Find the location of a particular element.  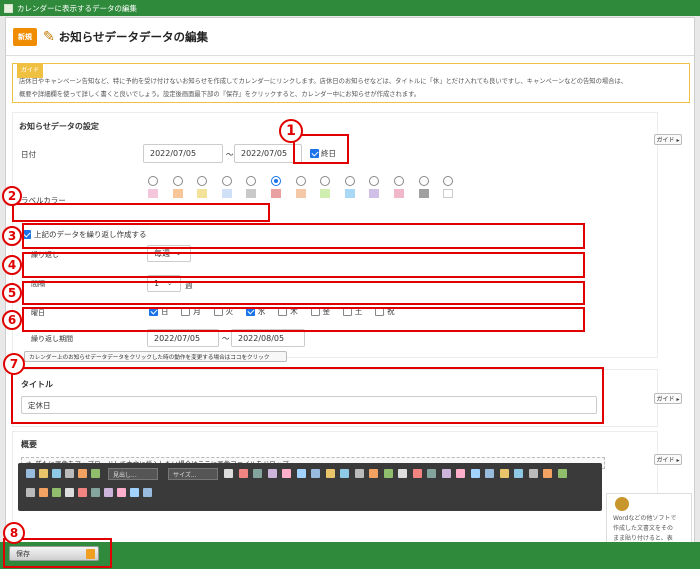

pencil-icon: ✎ is located at coordinates (49, 36).